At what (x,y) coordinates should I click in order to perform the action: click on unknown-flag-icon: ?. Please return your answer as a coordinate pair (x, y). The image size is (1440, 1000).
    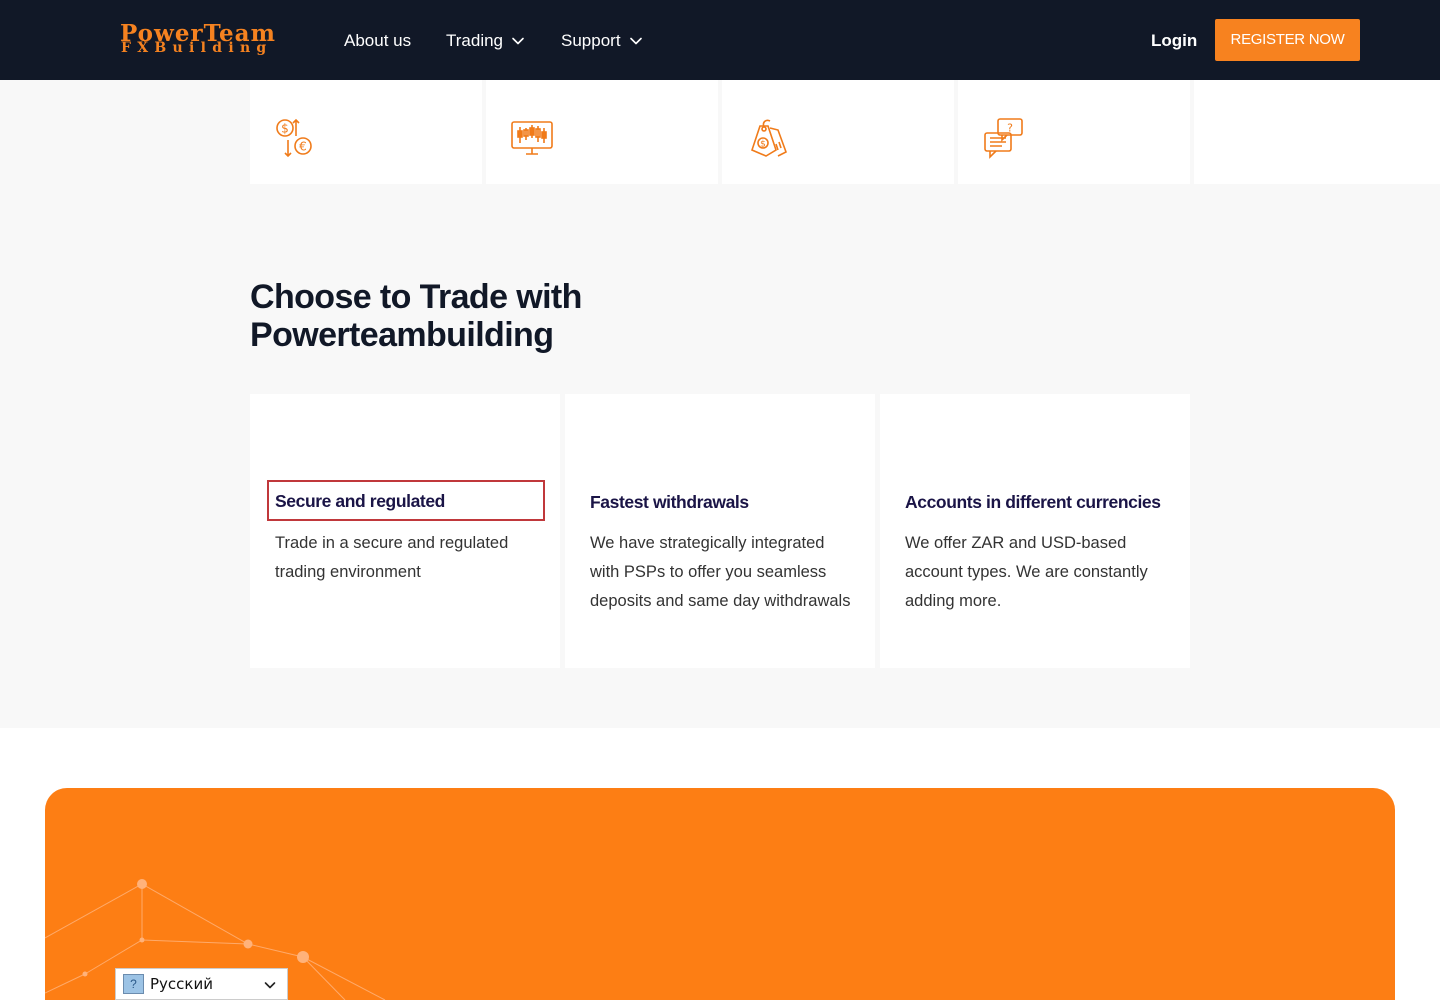
    Looking at the image, I should click on (133, 984).